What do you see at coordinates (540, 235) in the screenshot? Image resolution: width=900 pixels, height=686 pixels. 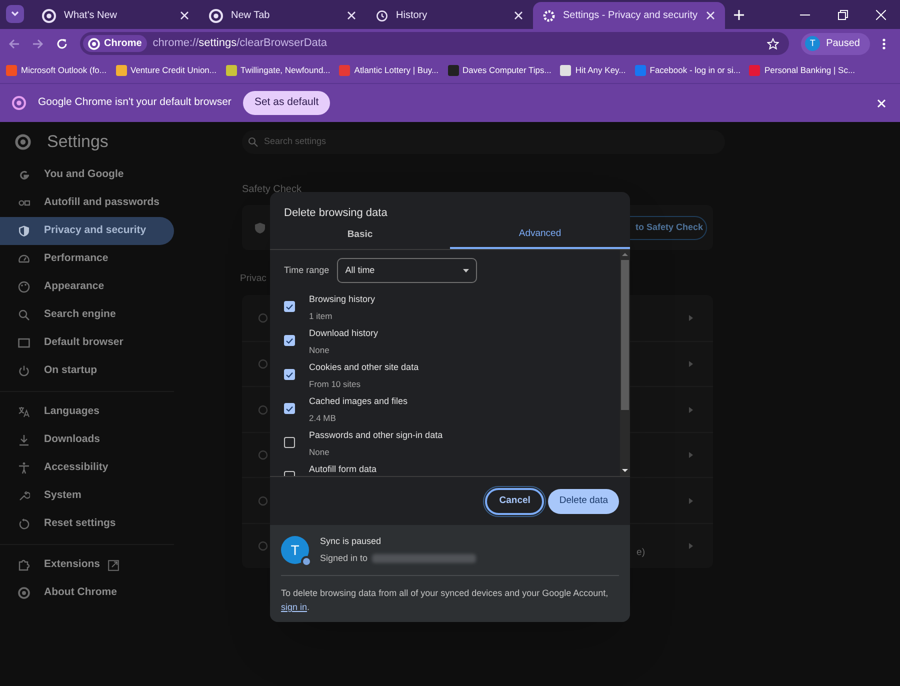 I see `dialog-tab: Advanced` at bounding box center [540, 235].